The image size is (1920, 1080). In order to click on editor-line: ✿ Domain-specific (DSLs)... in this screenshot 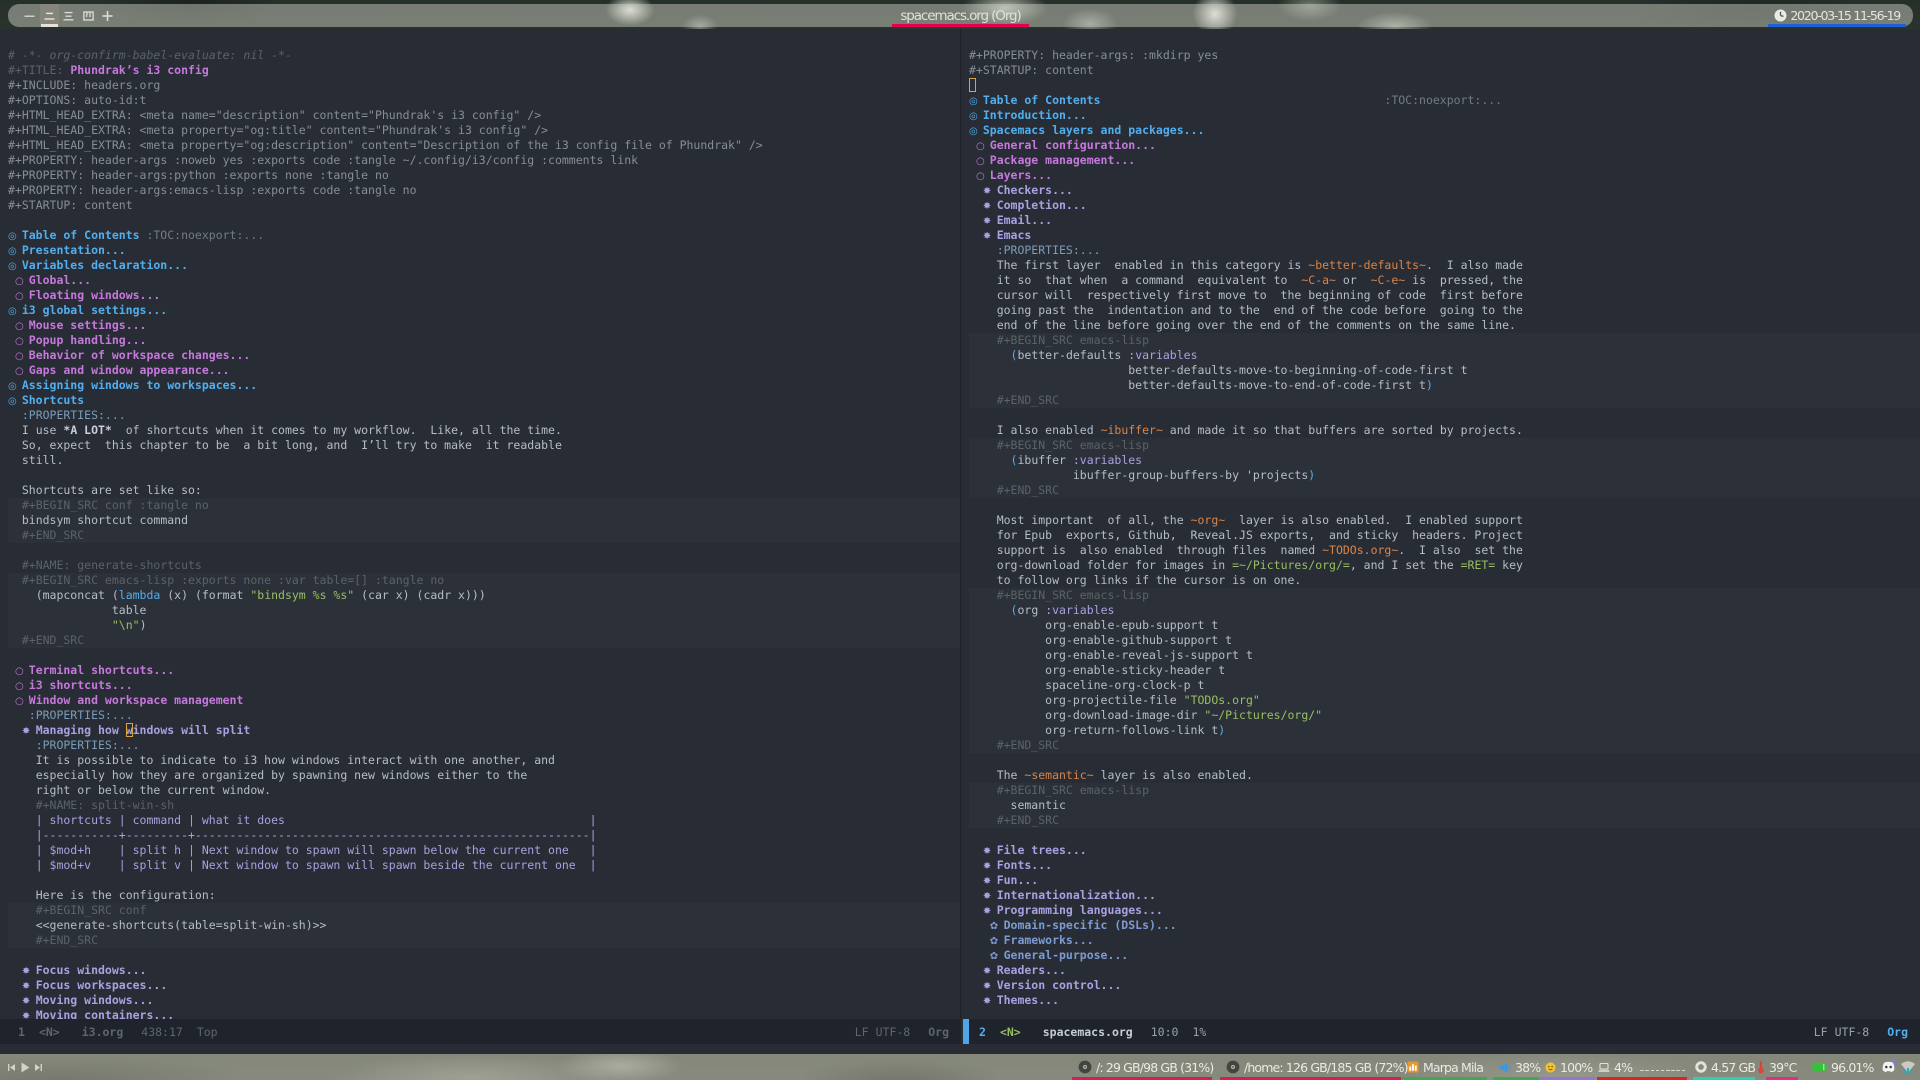, I will do `click(1444, 925)`.